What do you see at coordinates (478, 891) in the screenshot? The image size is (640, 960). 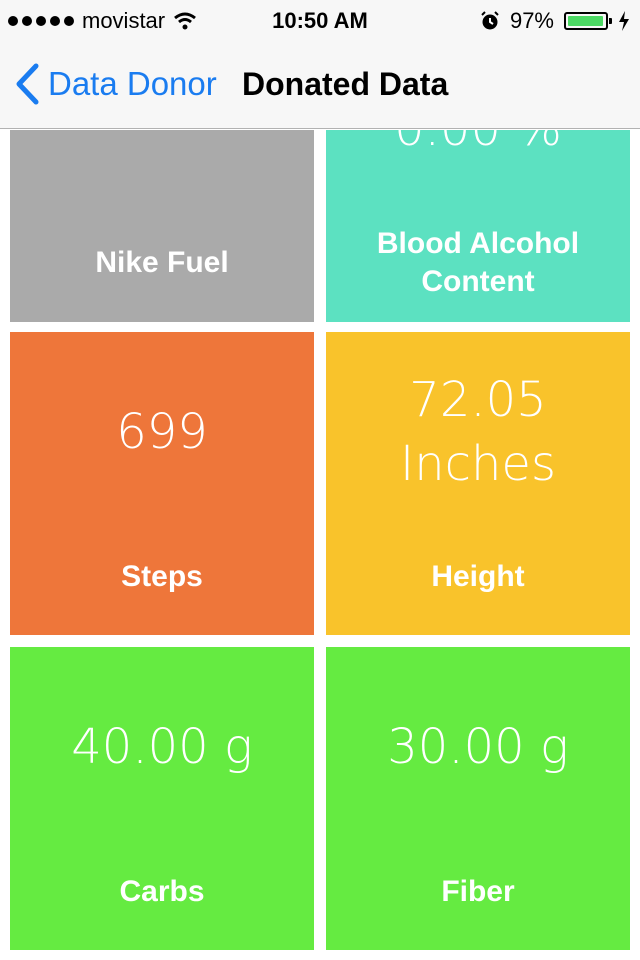 I see `tile-label: Fiber` at bounding box center [478, 891].